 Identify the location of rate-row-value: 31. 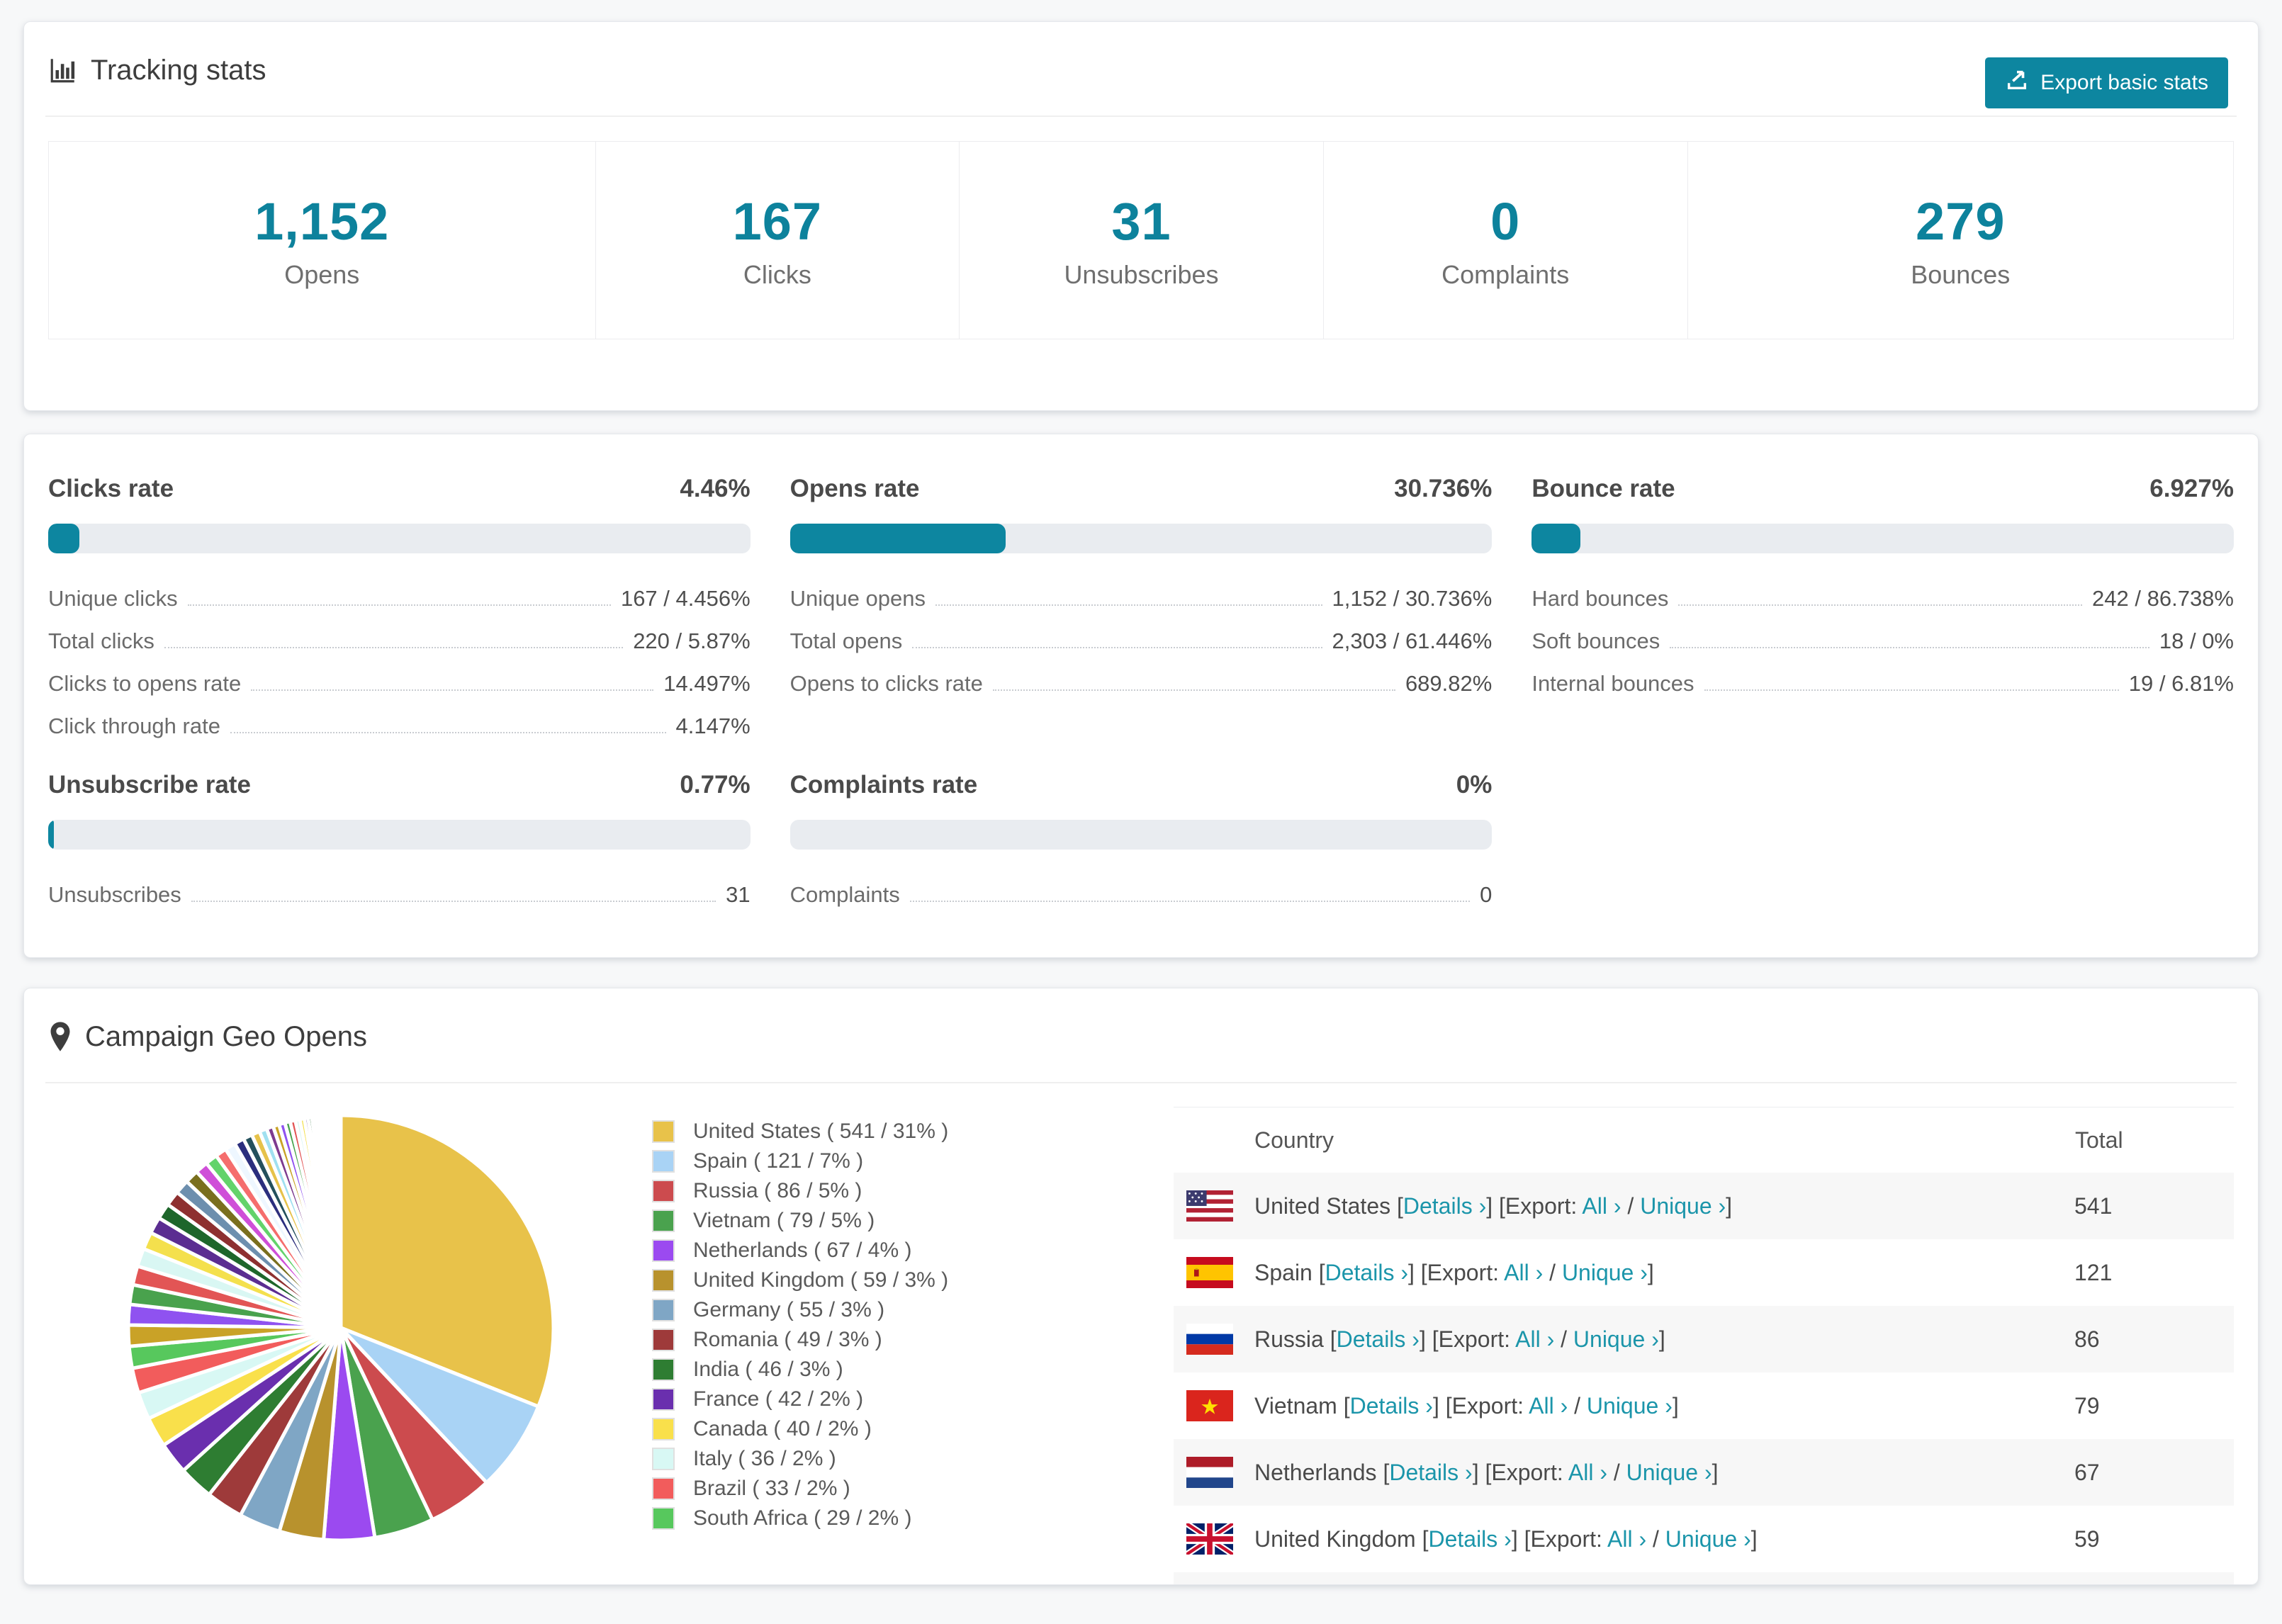
(738, 894).